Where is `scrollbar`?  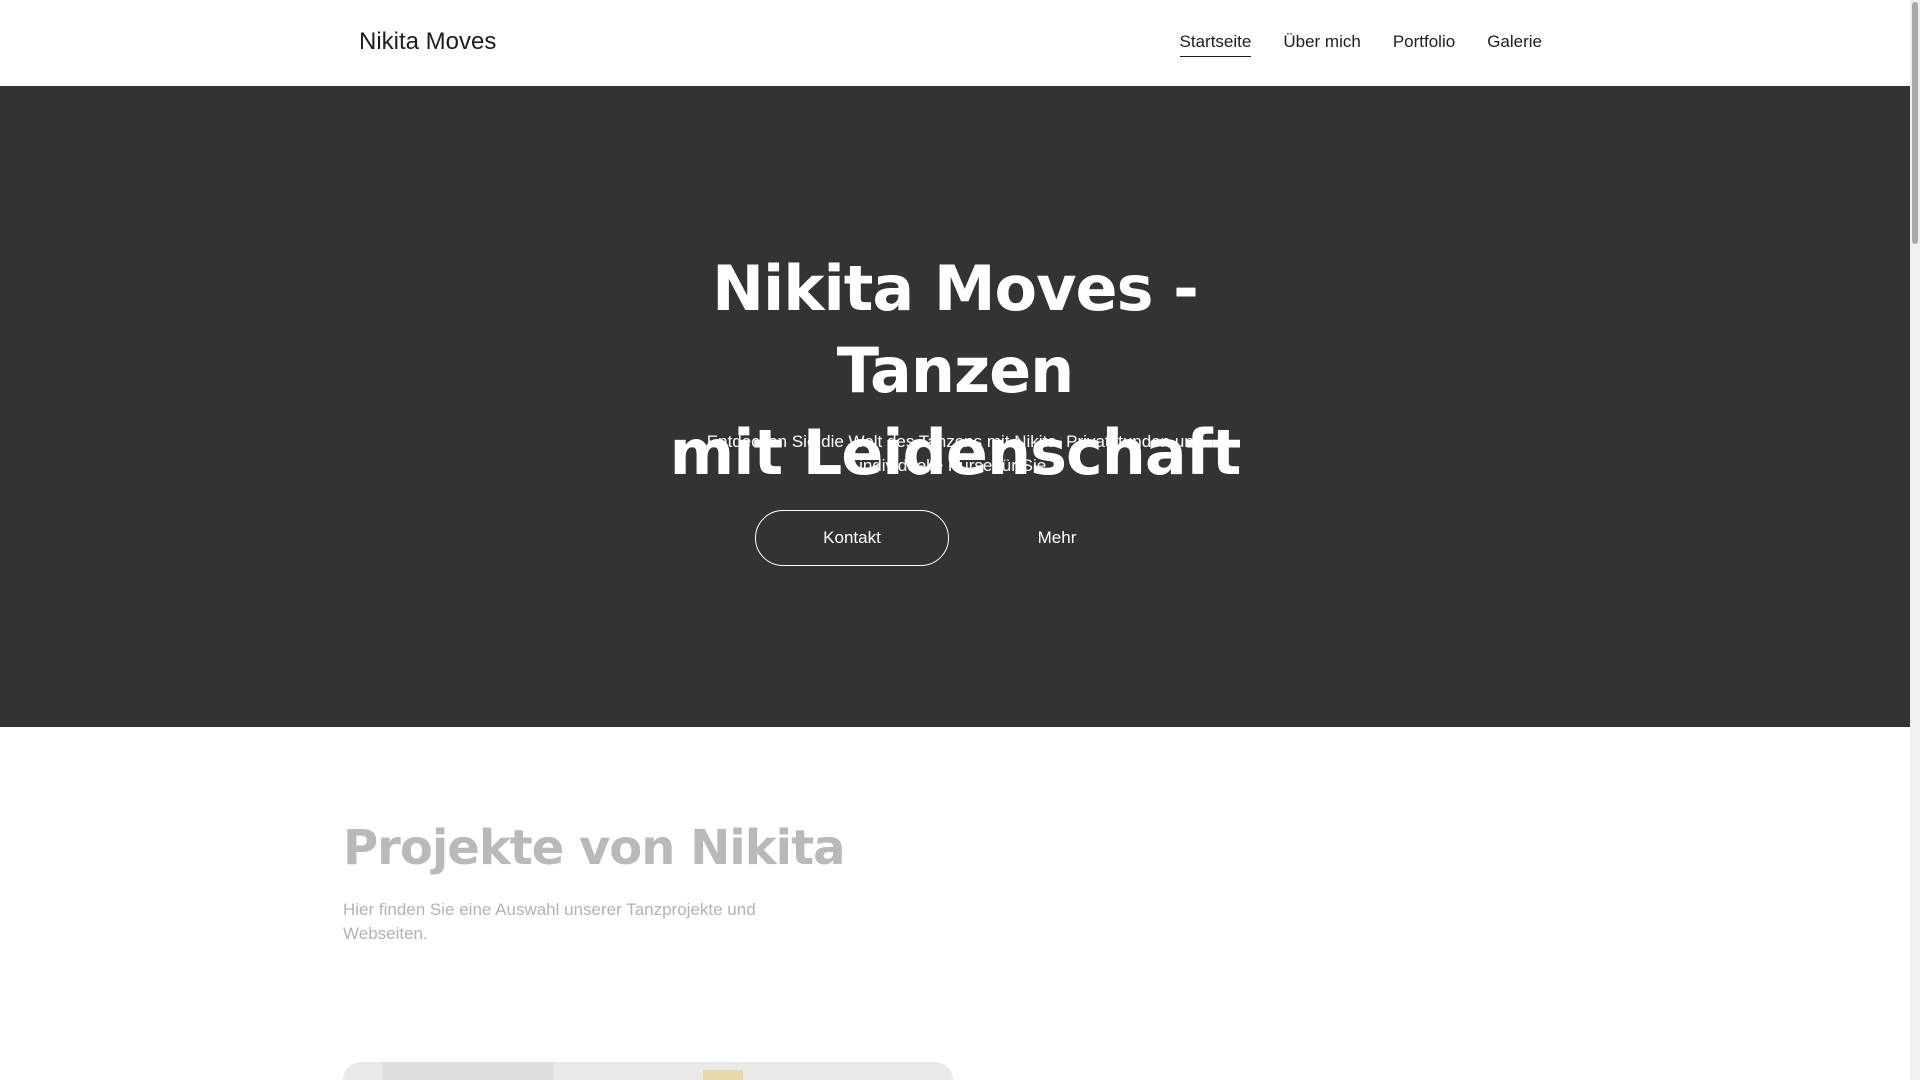
scrollbar is located at coordinates (1915, 540).